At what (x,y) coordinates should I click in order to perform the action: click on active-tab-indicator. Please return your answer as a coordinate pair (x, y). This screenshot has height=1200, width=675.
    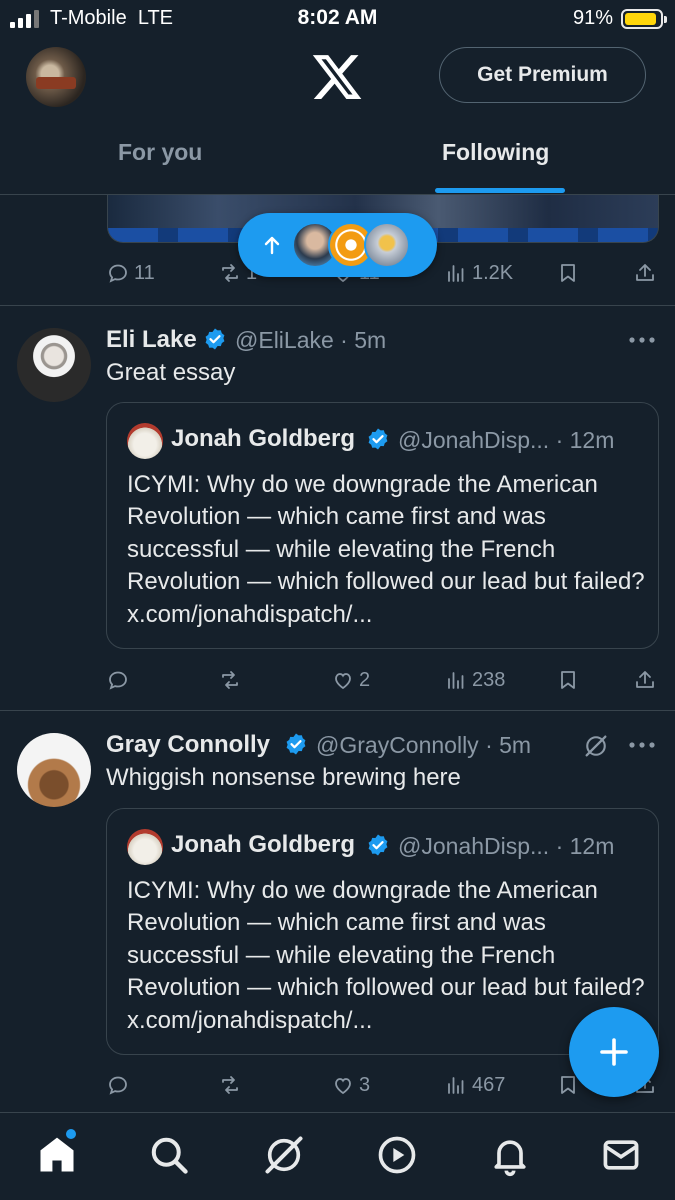
    Looking at the image, I should click on (500, 190).